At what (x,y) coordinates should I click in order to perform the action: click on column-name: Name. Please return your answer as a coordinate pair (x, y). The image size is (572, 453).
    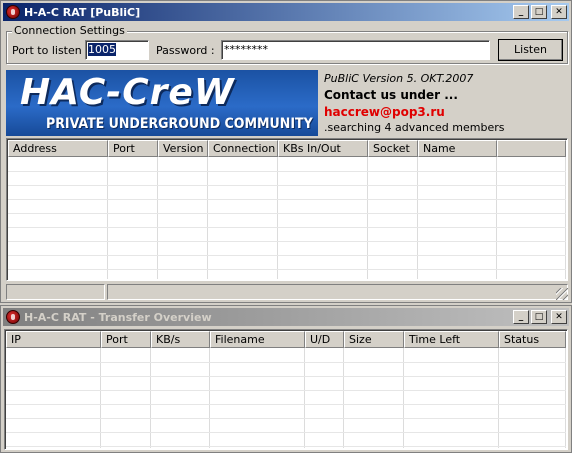
    Looking at the image, I should click on (457, 148).